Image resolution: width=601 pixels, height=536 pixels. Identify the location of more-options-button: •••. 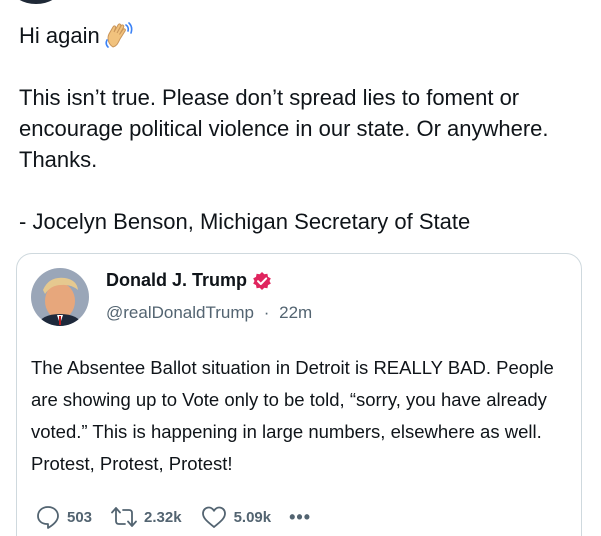
(300, 517).